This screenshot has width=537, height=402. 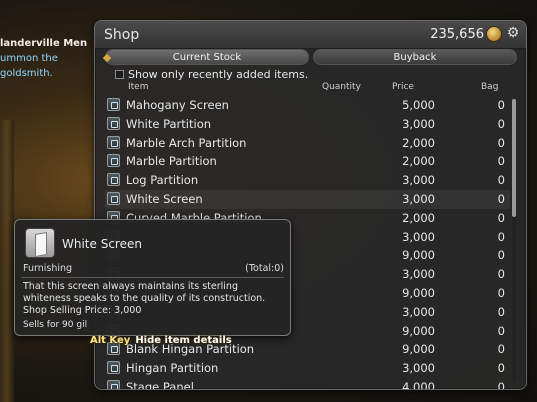 What do you see at coordinates (457, 34) in the screenshot?
I see `gil-amount: 235,656` at bounding box center [457, 34].